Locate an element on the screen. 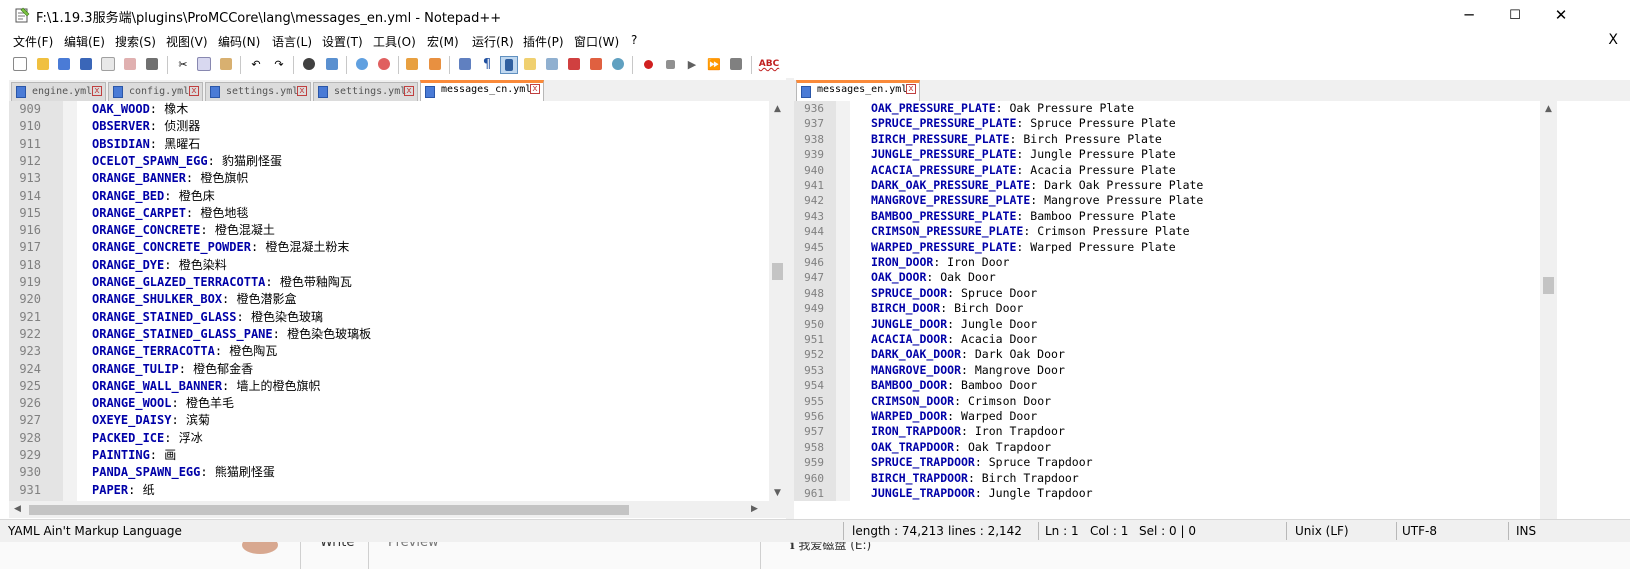 The height and width of the screenshot is (569, 1630). menu-plugins: 插件(P) is located at coordinates (543, 41).